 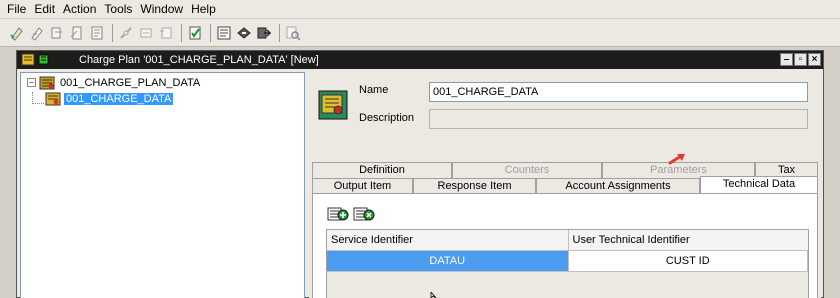 I want to click on charge-node-icon, so click(x=53, y=98).